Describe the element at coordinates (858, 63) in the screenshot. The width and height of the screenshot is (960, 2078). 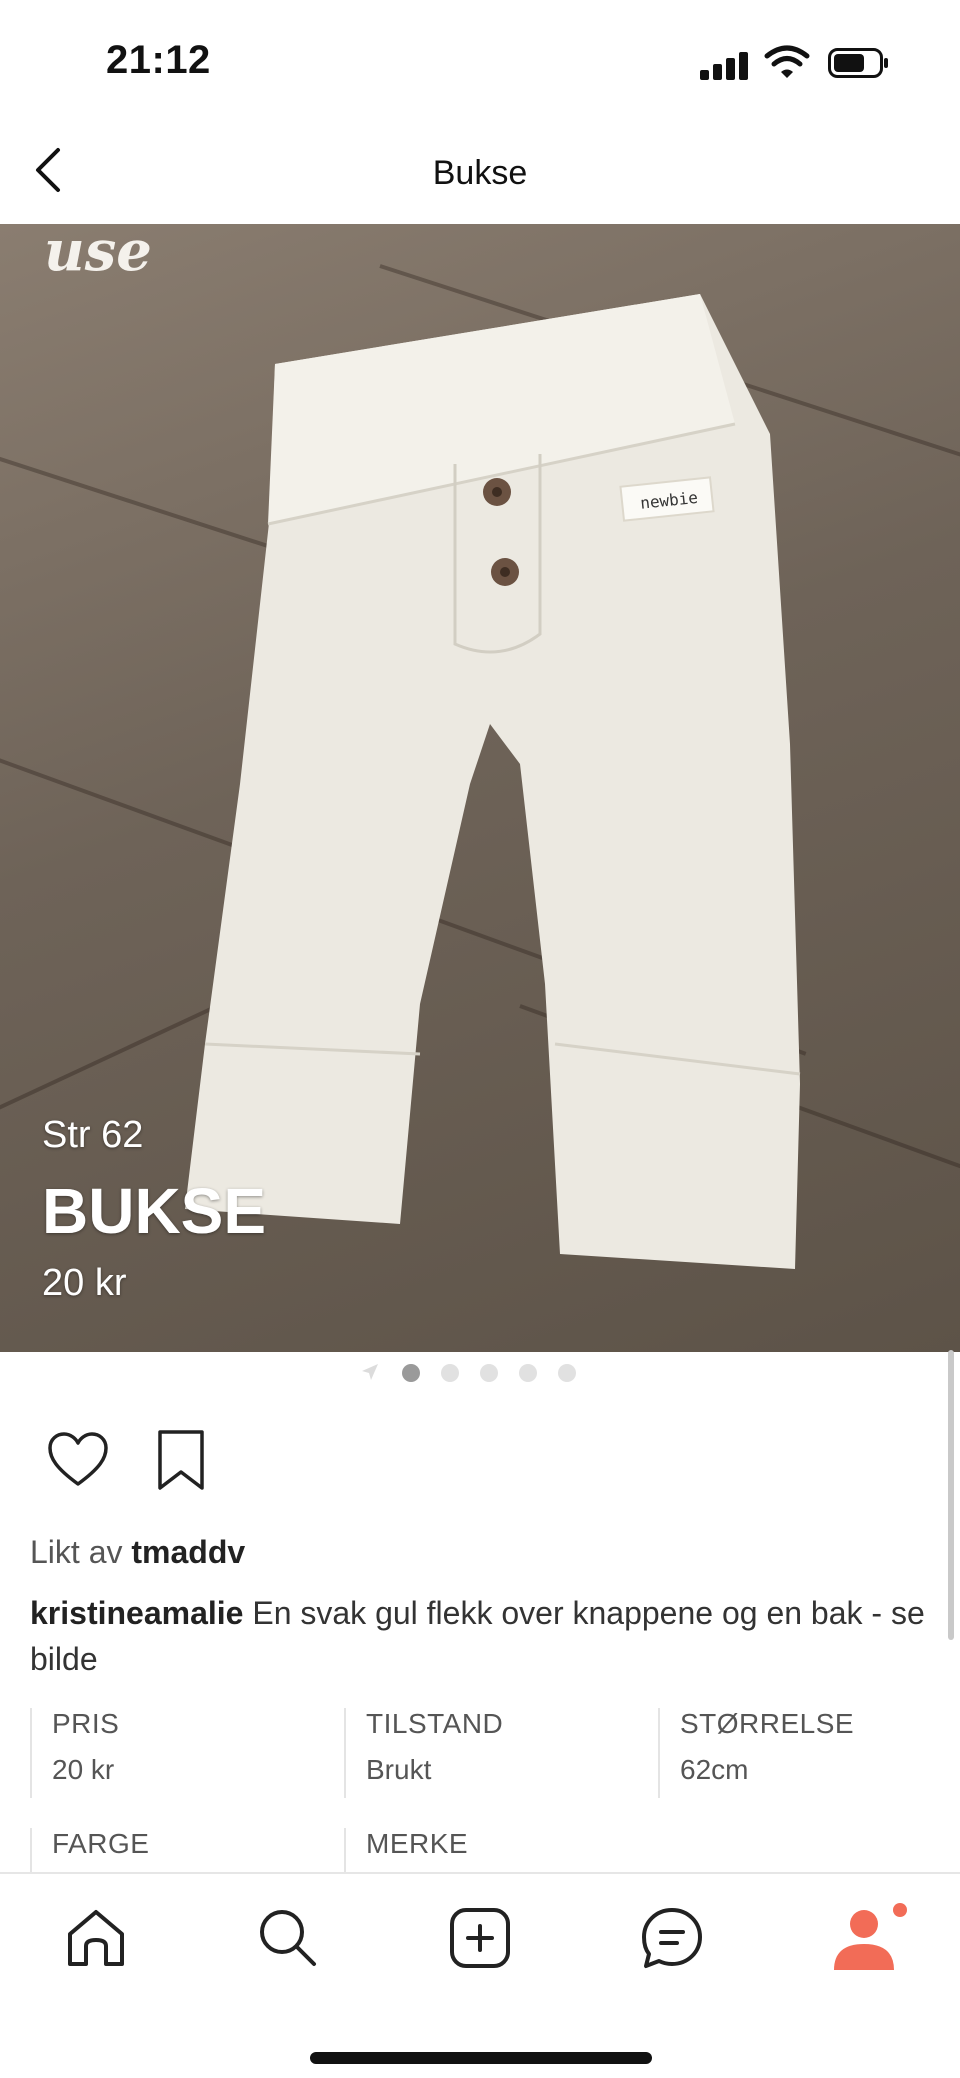
I see `battery-icon` at that location.